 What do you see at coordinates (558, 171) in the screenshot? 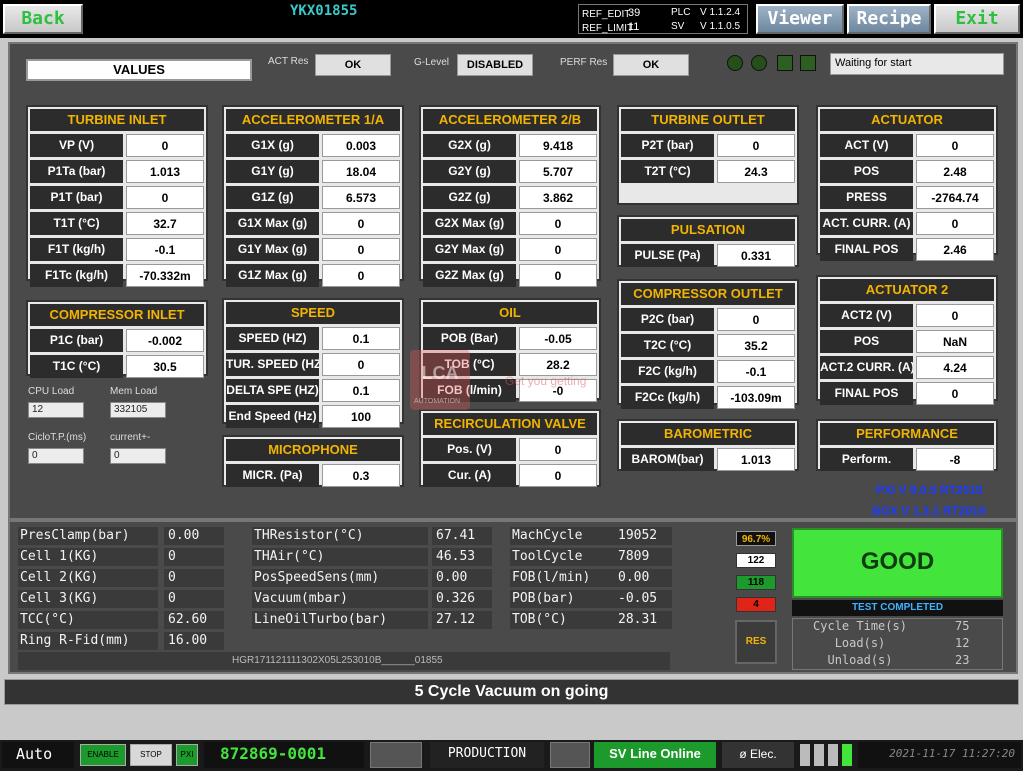
I see `value-field: 5.707` at bounding box center [558, 171].